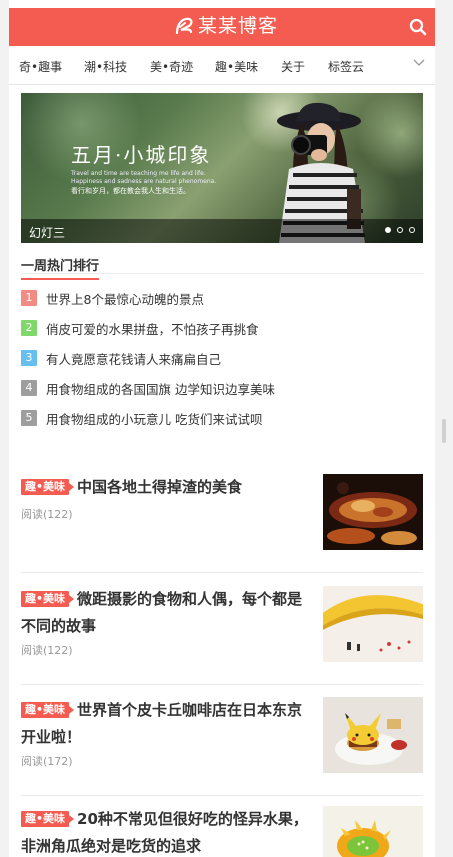  What do you see at coordinates (373, 735) in the screenshot?
I see `article-thumbnail-pikachu` at bounding box center [373, 735].